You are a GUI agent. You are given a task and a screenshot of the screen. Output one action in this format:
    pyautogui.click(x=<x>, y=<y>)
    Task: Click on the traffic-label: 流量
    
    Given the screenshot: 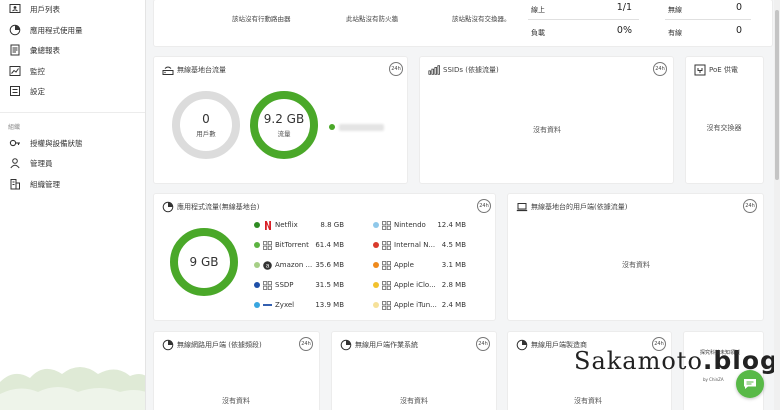 What is the action you would take?
    pyautogui.click(x=284, y=134)
    